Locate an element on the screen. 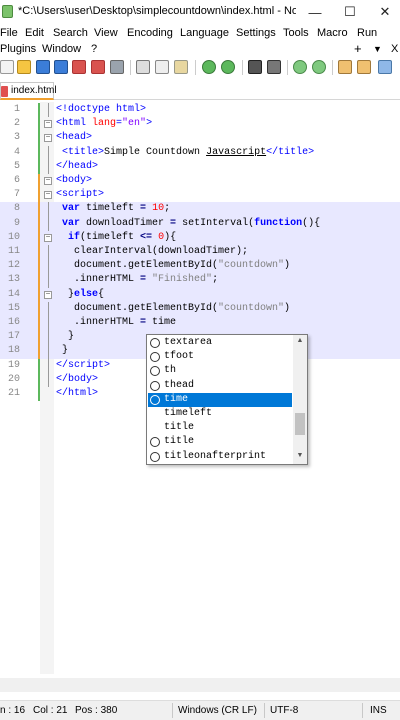 This screenshot has width=400, height=720. autocomplete-item: titleonafterprint is located at coordinates (220, 457).